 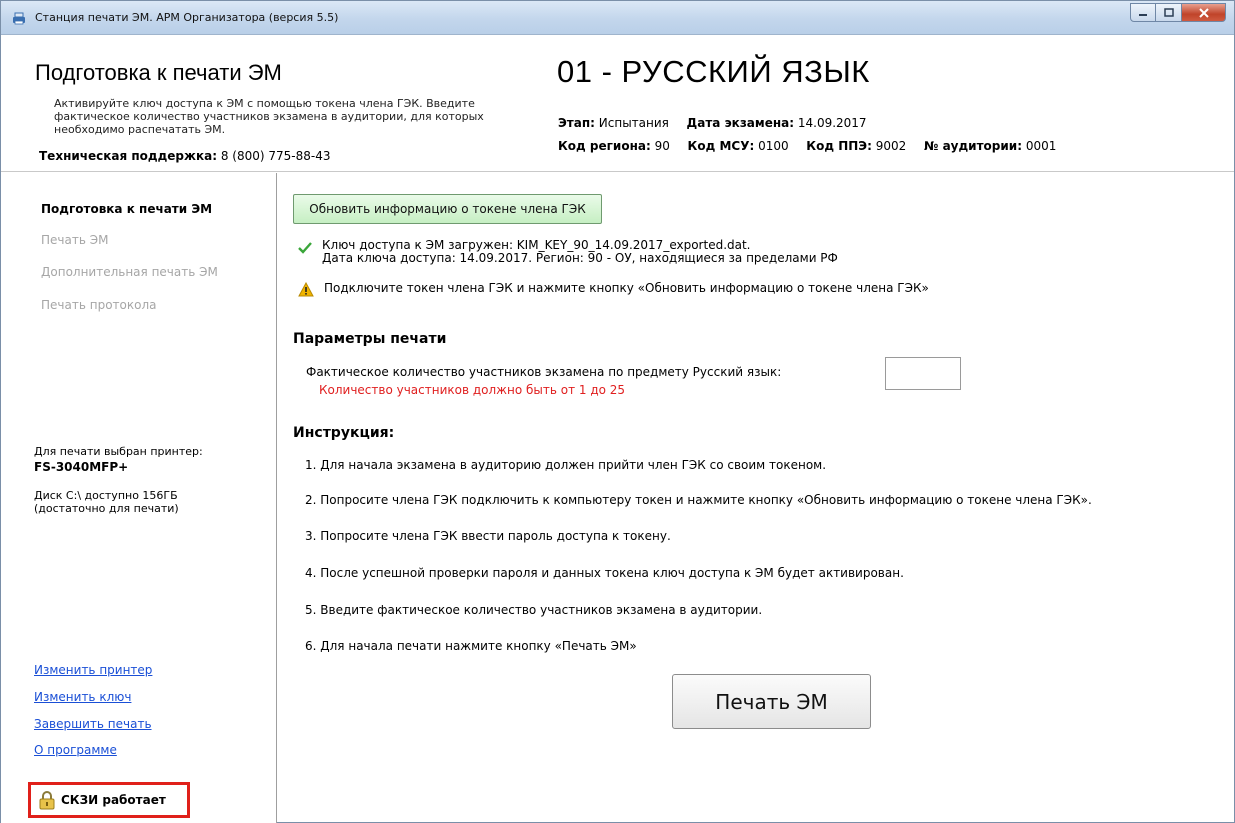 I want to click on ppe-value: 9002, so click(x=891, y=146).